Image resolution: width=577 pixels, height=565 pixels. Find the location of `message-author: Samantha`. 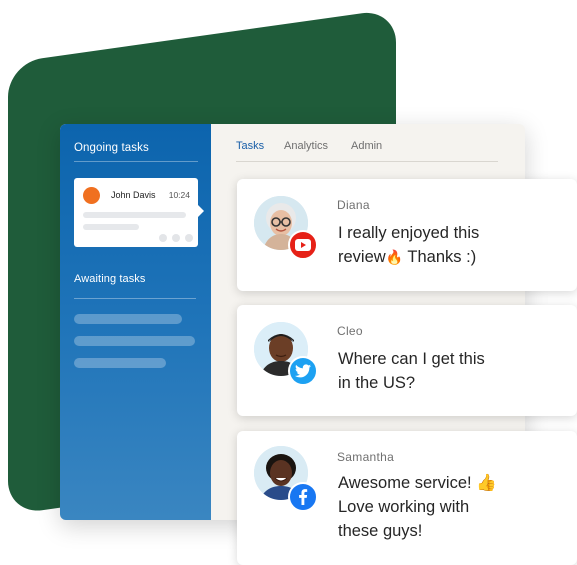

message-author: Samantha is located at coordinates (366, 457).